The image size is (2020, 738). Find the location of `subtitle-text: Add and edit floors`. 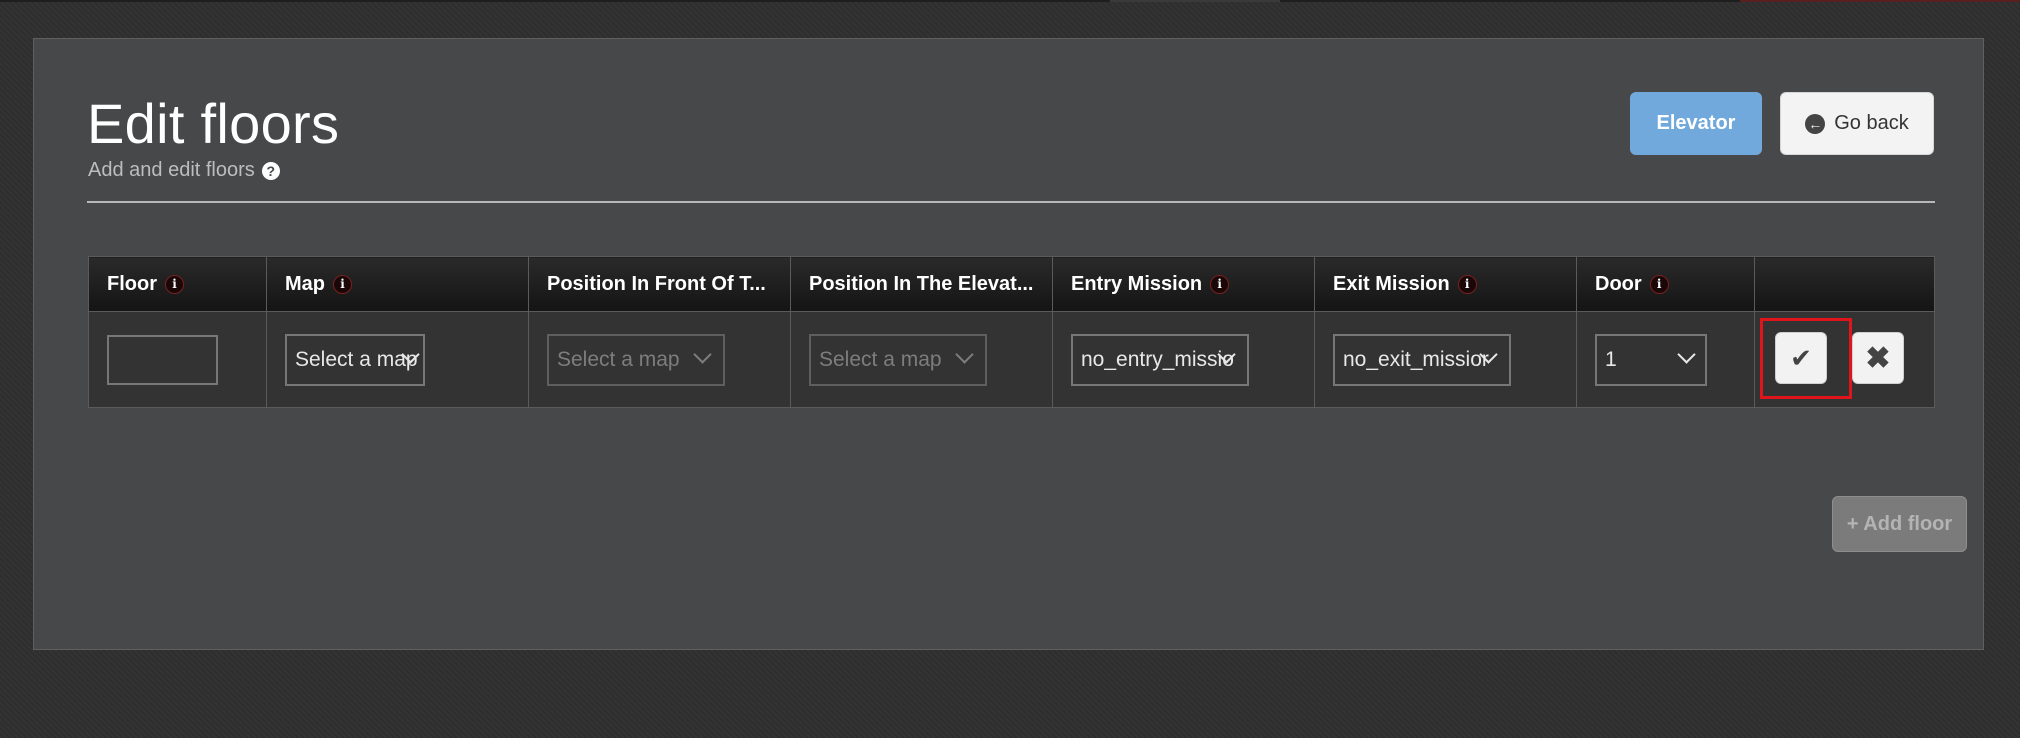

subtitle-text: Add and edit floors is located at coordinates (171, 170).